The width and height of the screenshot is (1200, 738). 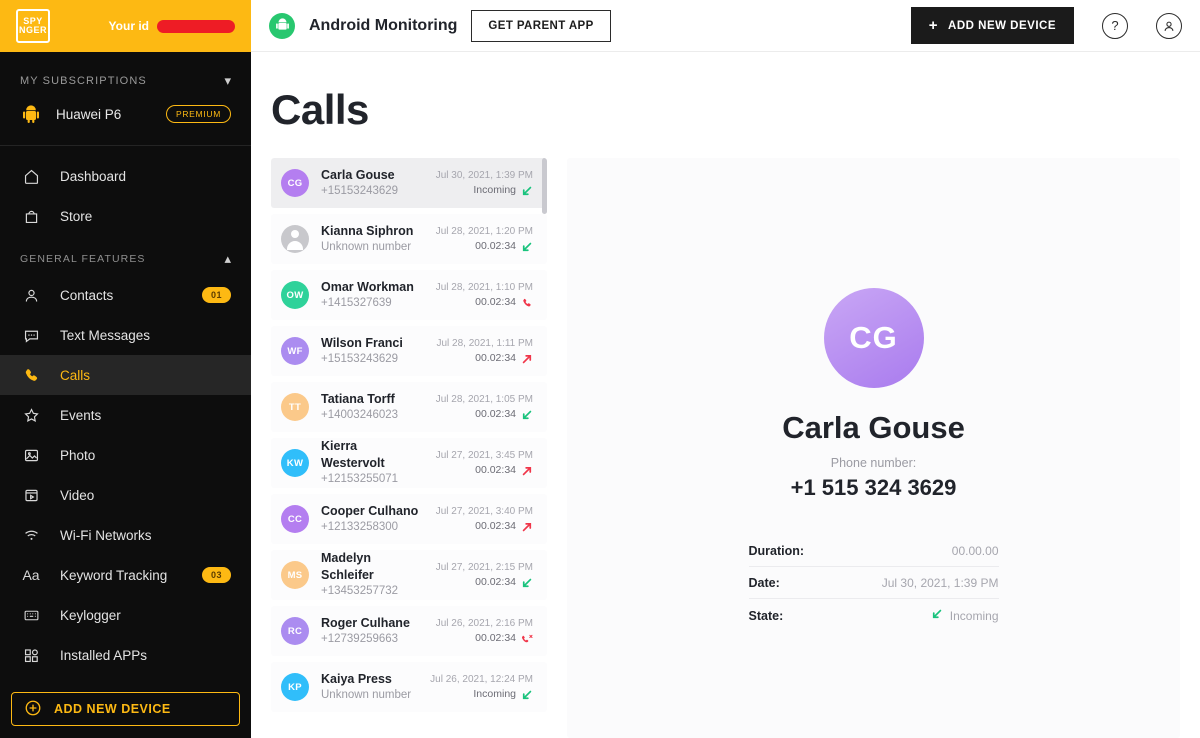 What do you see at coordinates (544, 186) in the screenshot?
I see `scrollbar-thumb` at bounding box center [544, 186].